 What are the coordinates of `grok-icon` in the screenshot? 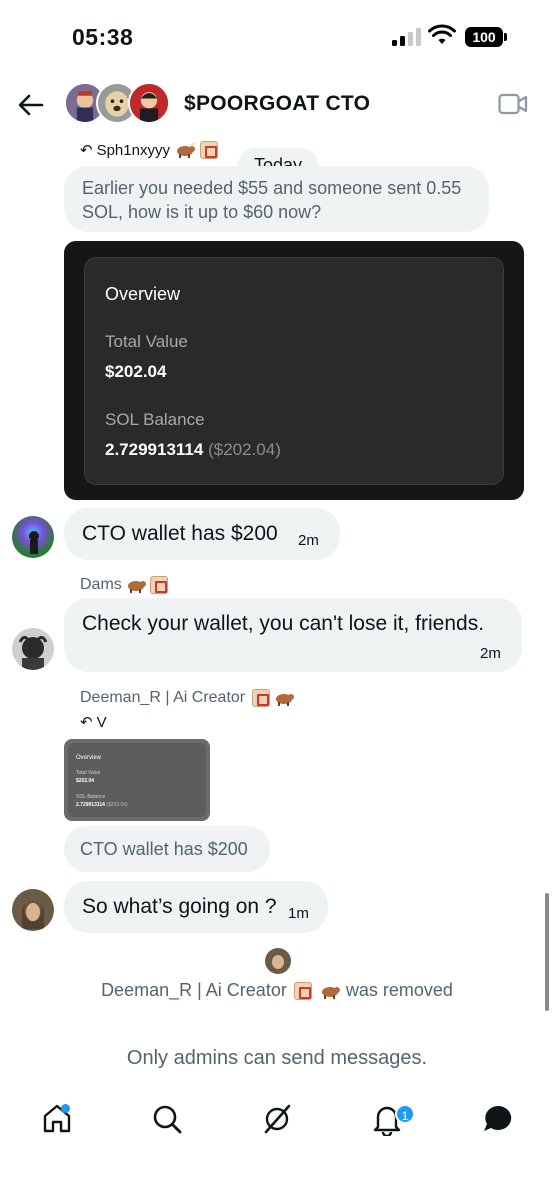 It's located at (277, 1119).